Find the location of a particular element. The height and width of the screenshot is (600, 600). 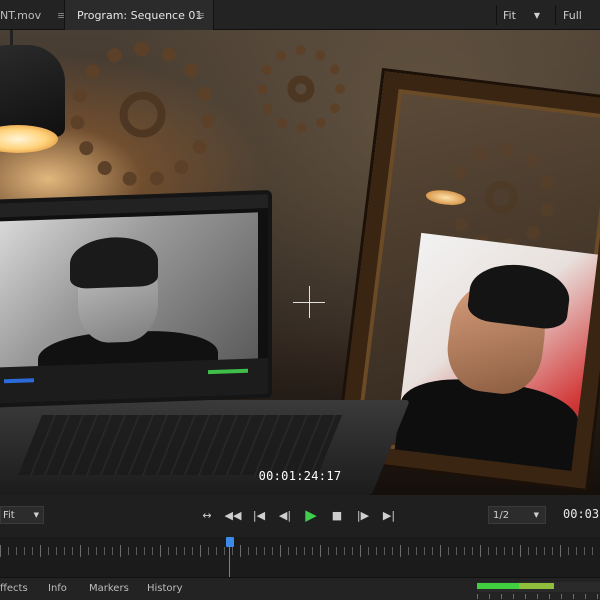

audio-meter-scale is located at coordinates (538, 596).